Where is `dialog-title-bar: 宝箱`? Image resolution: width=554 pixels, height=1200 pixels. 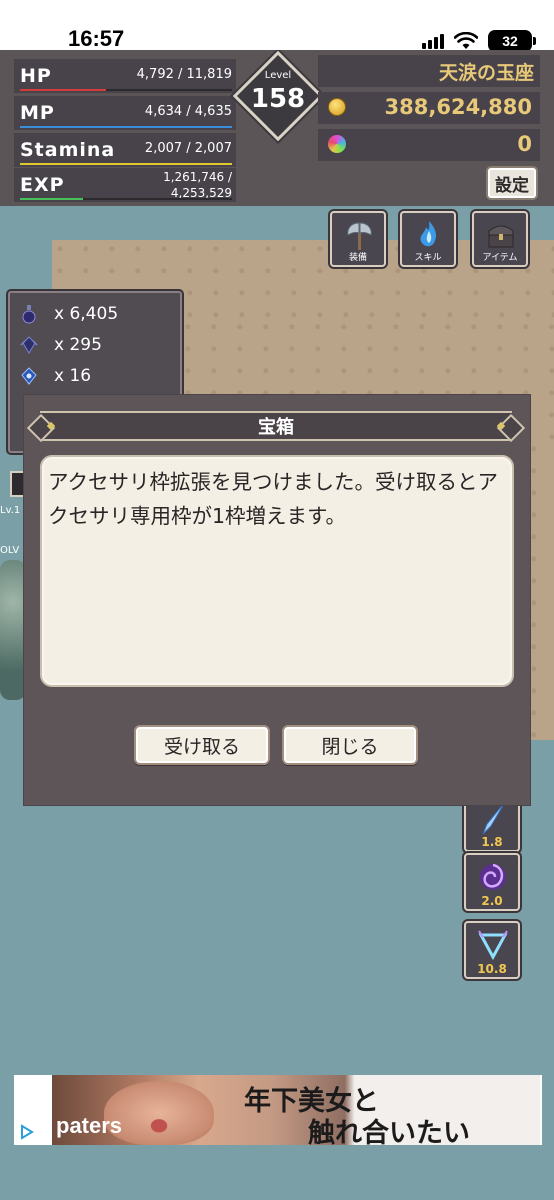 dialog-title-bar: 宝箱 is located at coordinates (276, 426).